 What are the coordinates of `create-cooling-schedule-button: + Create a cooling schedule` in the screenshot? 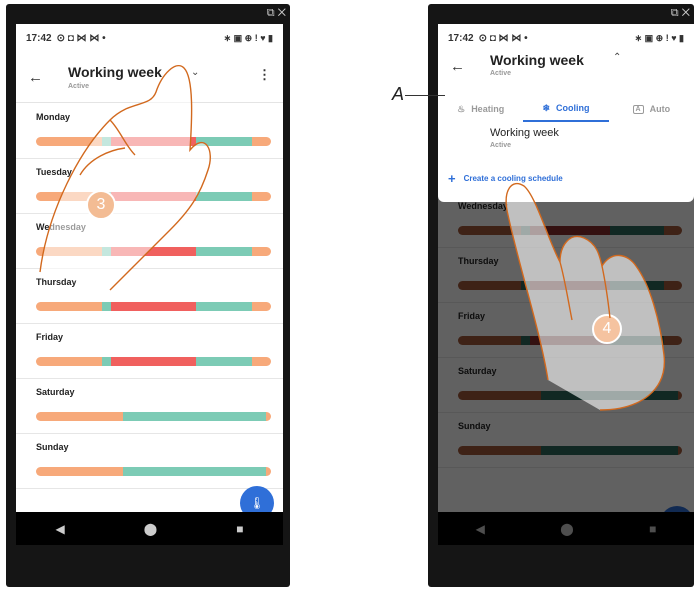 It's located at (505, 178).